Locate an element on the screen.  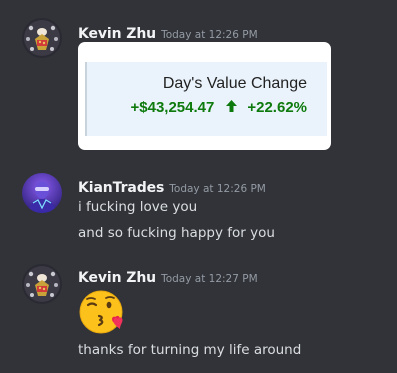
embed-body: Day's Value Change +$43,254.47 +22.62% is located at coordinates (206, 99).